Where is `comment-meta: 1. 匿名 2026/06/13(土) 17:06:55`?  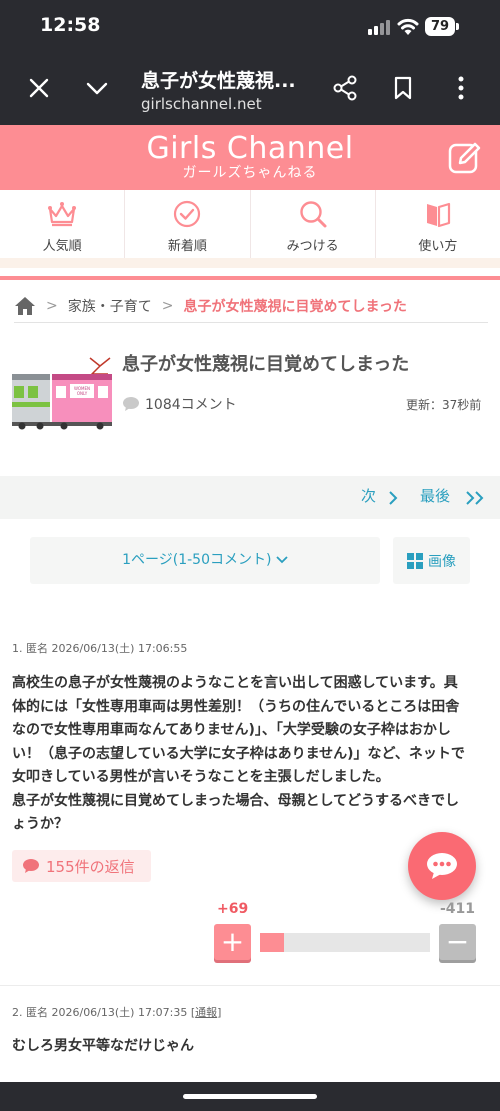 comment-meta: 1. 匿名 2026/06/13(土) 17:06:55 is located at coordinates (100, 648).